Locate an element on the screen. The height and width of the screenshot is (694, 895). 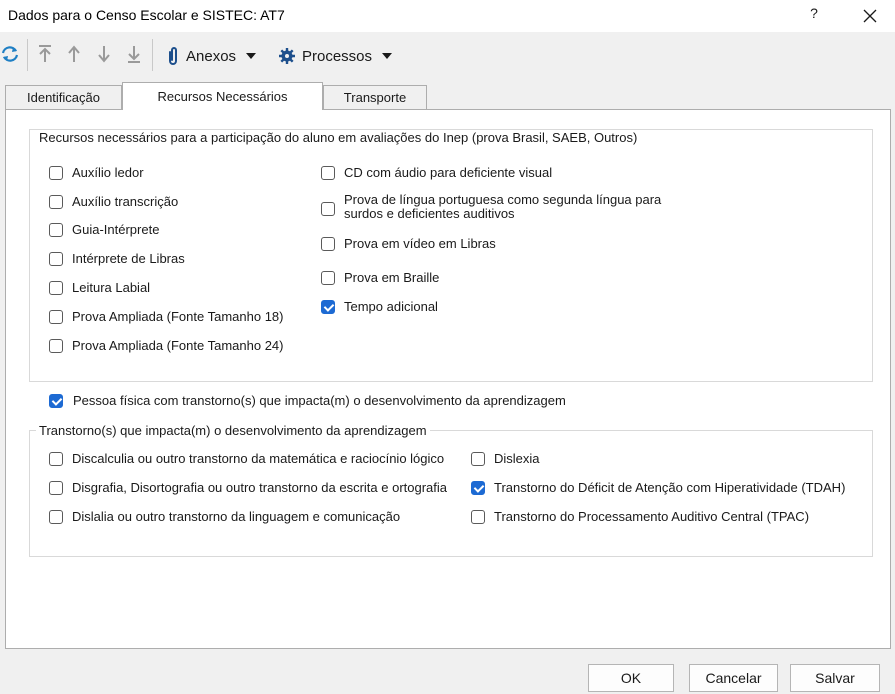
checkbox-prova-ampliada-24: Prova Ampliada (Fonte Tamanho 24) is located at coordinates (166, 346).